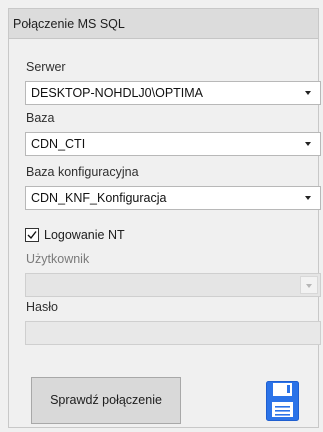 This screenshot has height=432, width=323. I want to click on password-label: Hasło, so click(42, 307).